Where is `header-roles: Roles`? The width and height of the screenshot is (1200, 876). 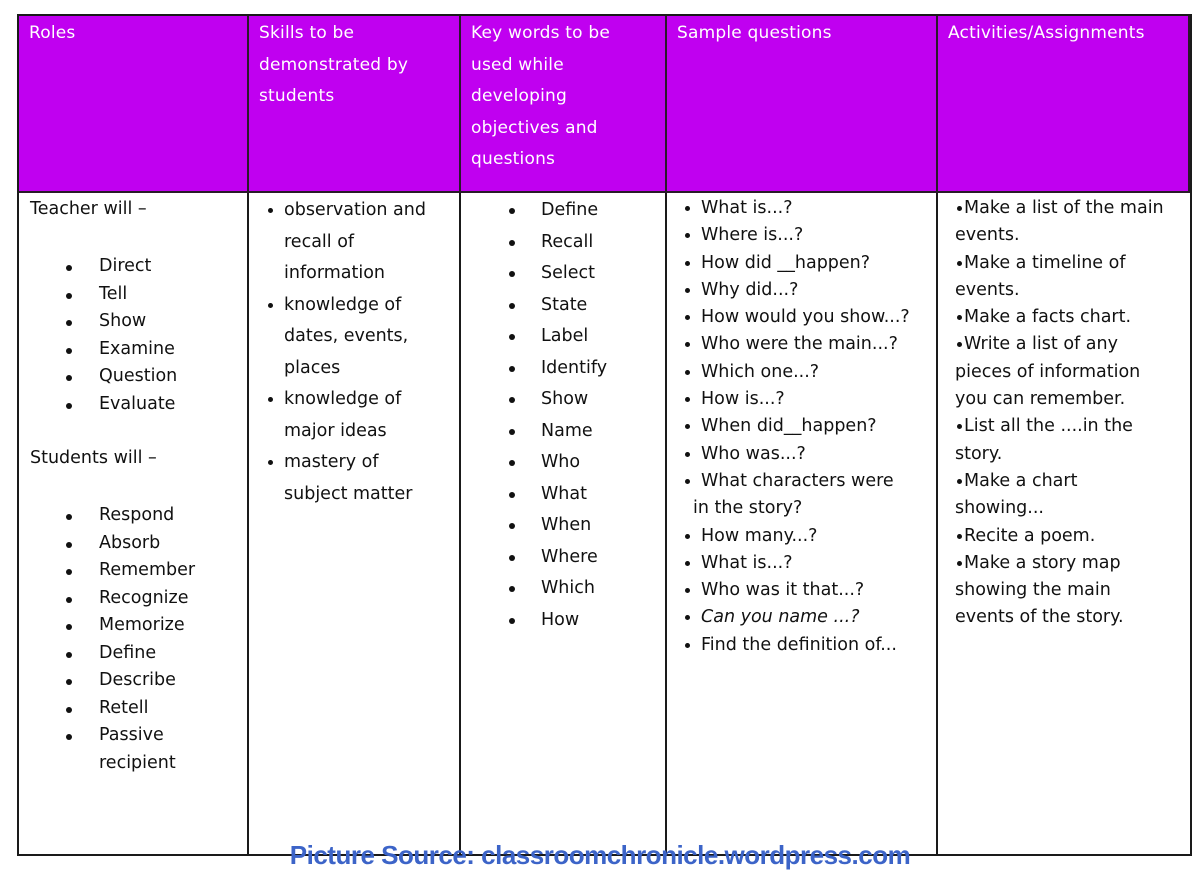
header-roles: Roles is located at coordinates (134, 104).